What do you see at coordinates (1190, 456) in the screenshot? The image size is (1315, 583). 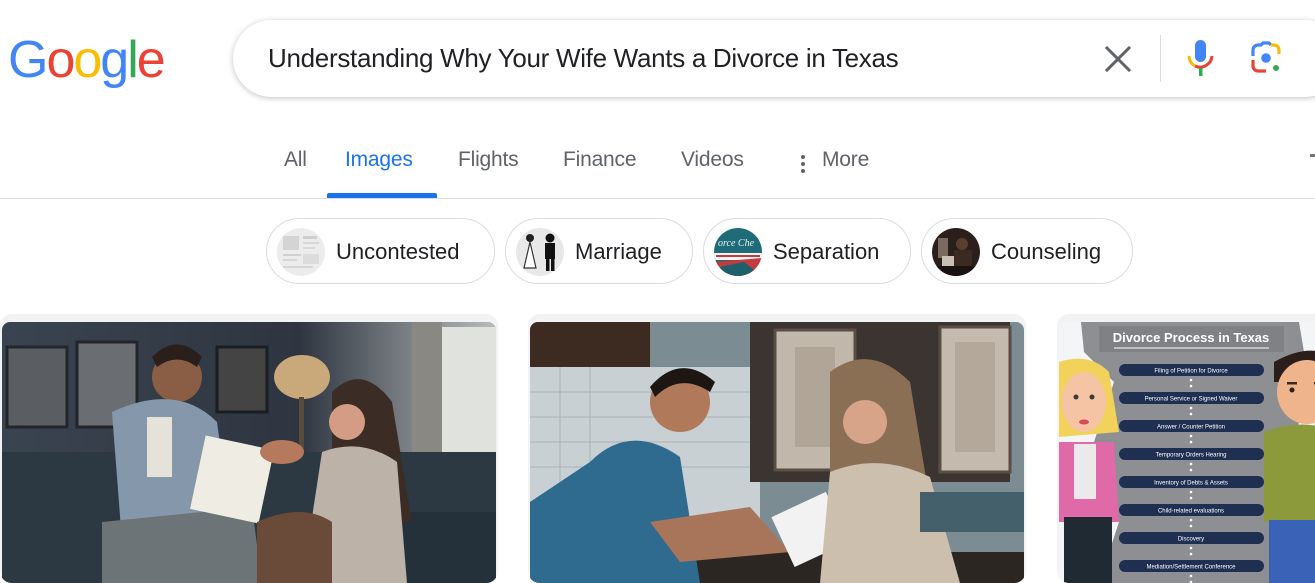 I see `svg-text: Temporary Orders Hearing` at bounding box center [1190, 456].